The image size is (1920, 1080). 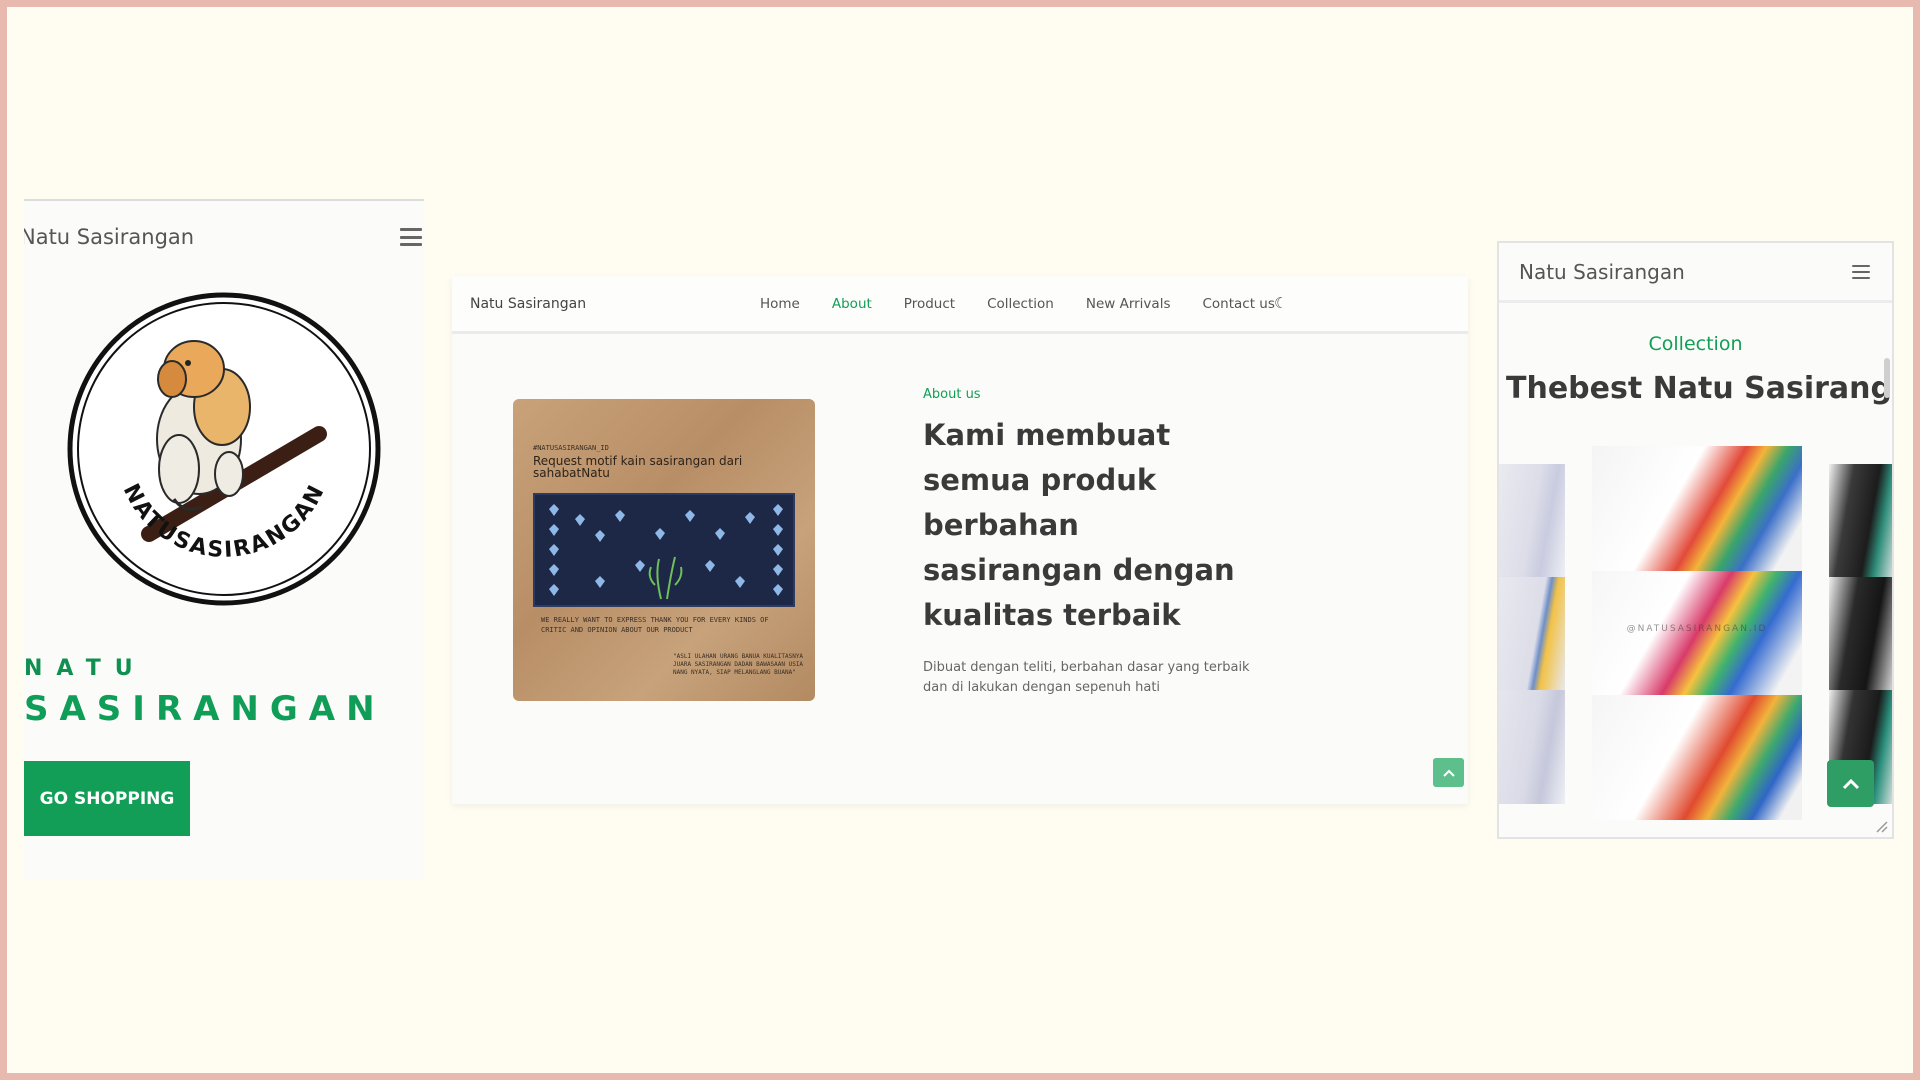 What do you see at coordinates (571, 448) in the screenshot?
I see `image-handle-text: #NATUSASIRANGAN_ID` at bounding box center [571, 448].